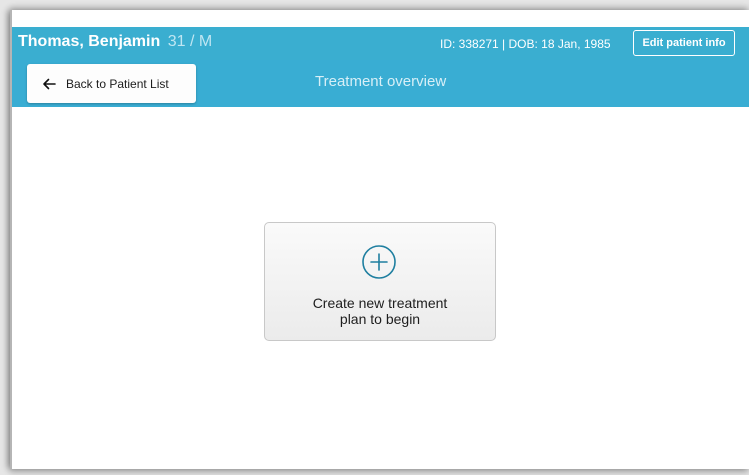 This screenshot has width=749, height=475. What do you see at coordinates (89, 41) in the screenshot?
I see `patient-name: Thomas, Benjamin` at bounding box center [89, 41].